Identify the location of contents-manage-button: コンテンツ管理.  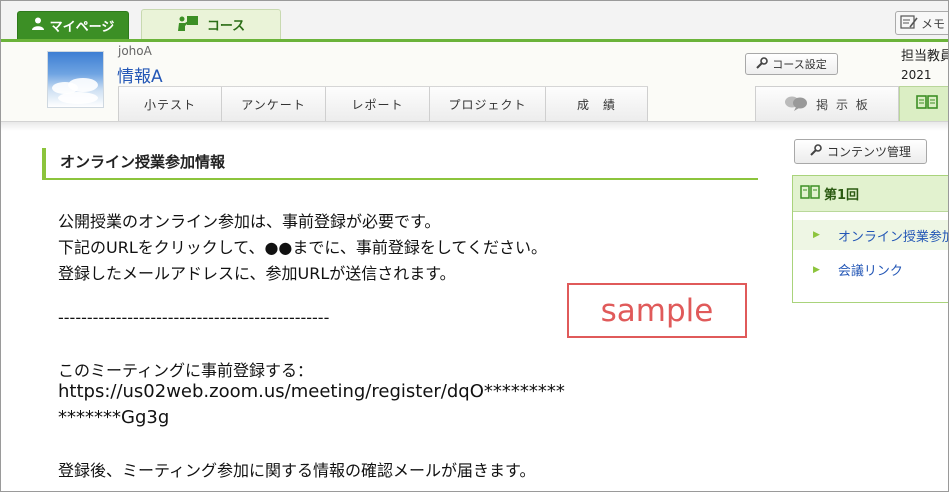
(860, 151).